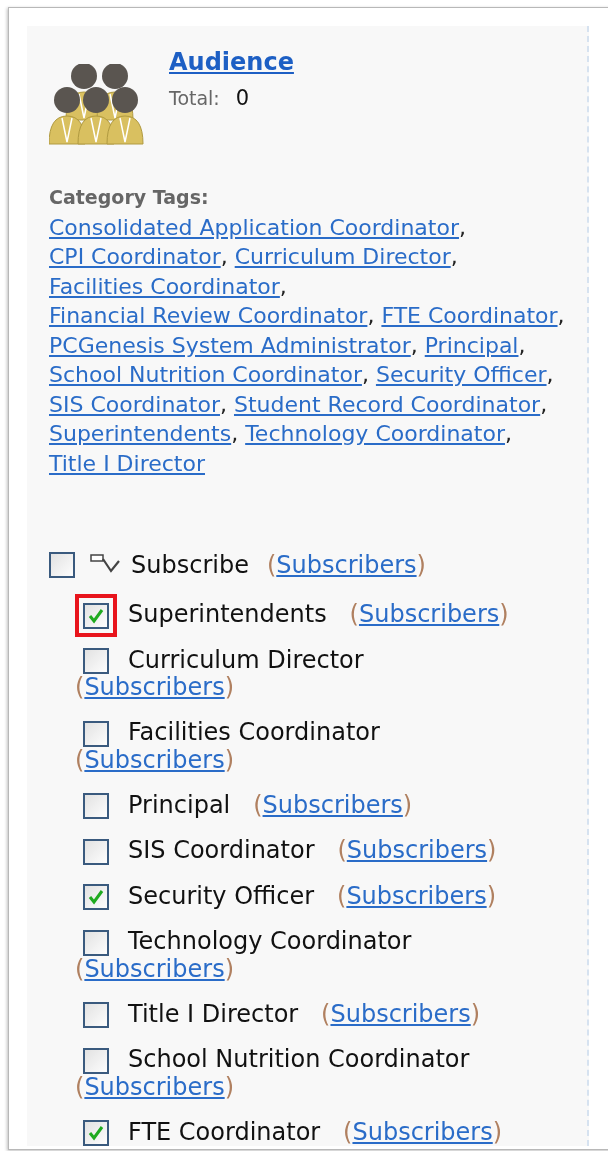  Describe the element at coordinates (254, 227) in the screenshot. I see `tag-link: Consolidated Application Coordinator` at that location.